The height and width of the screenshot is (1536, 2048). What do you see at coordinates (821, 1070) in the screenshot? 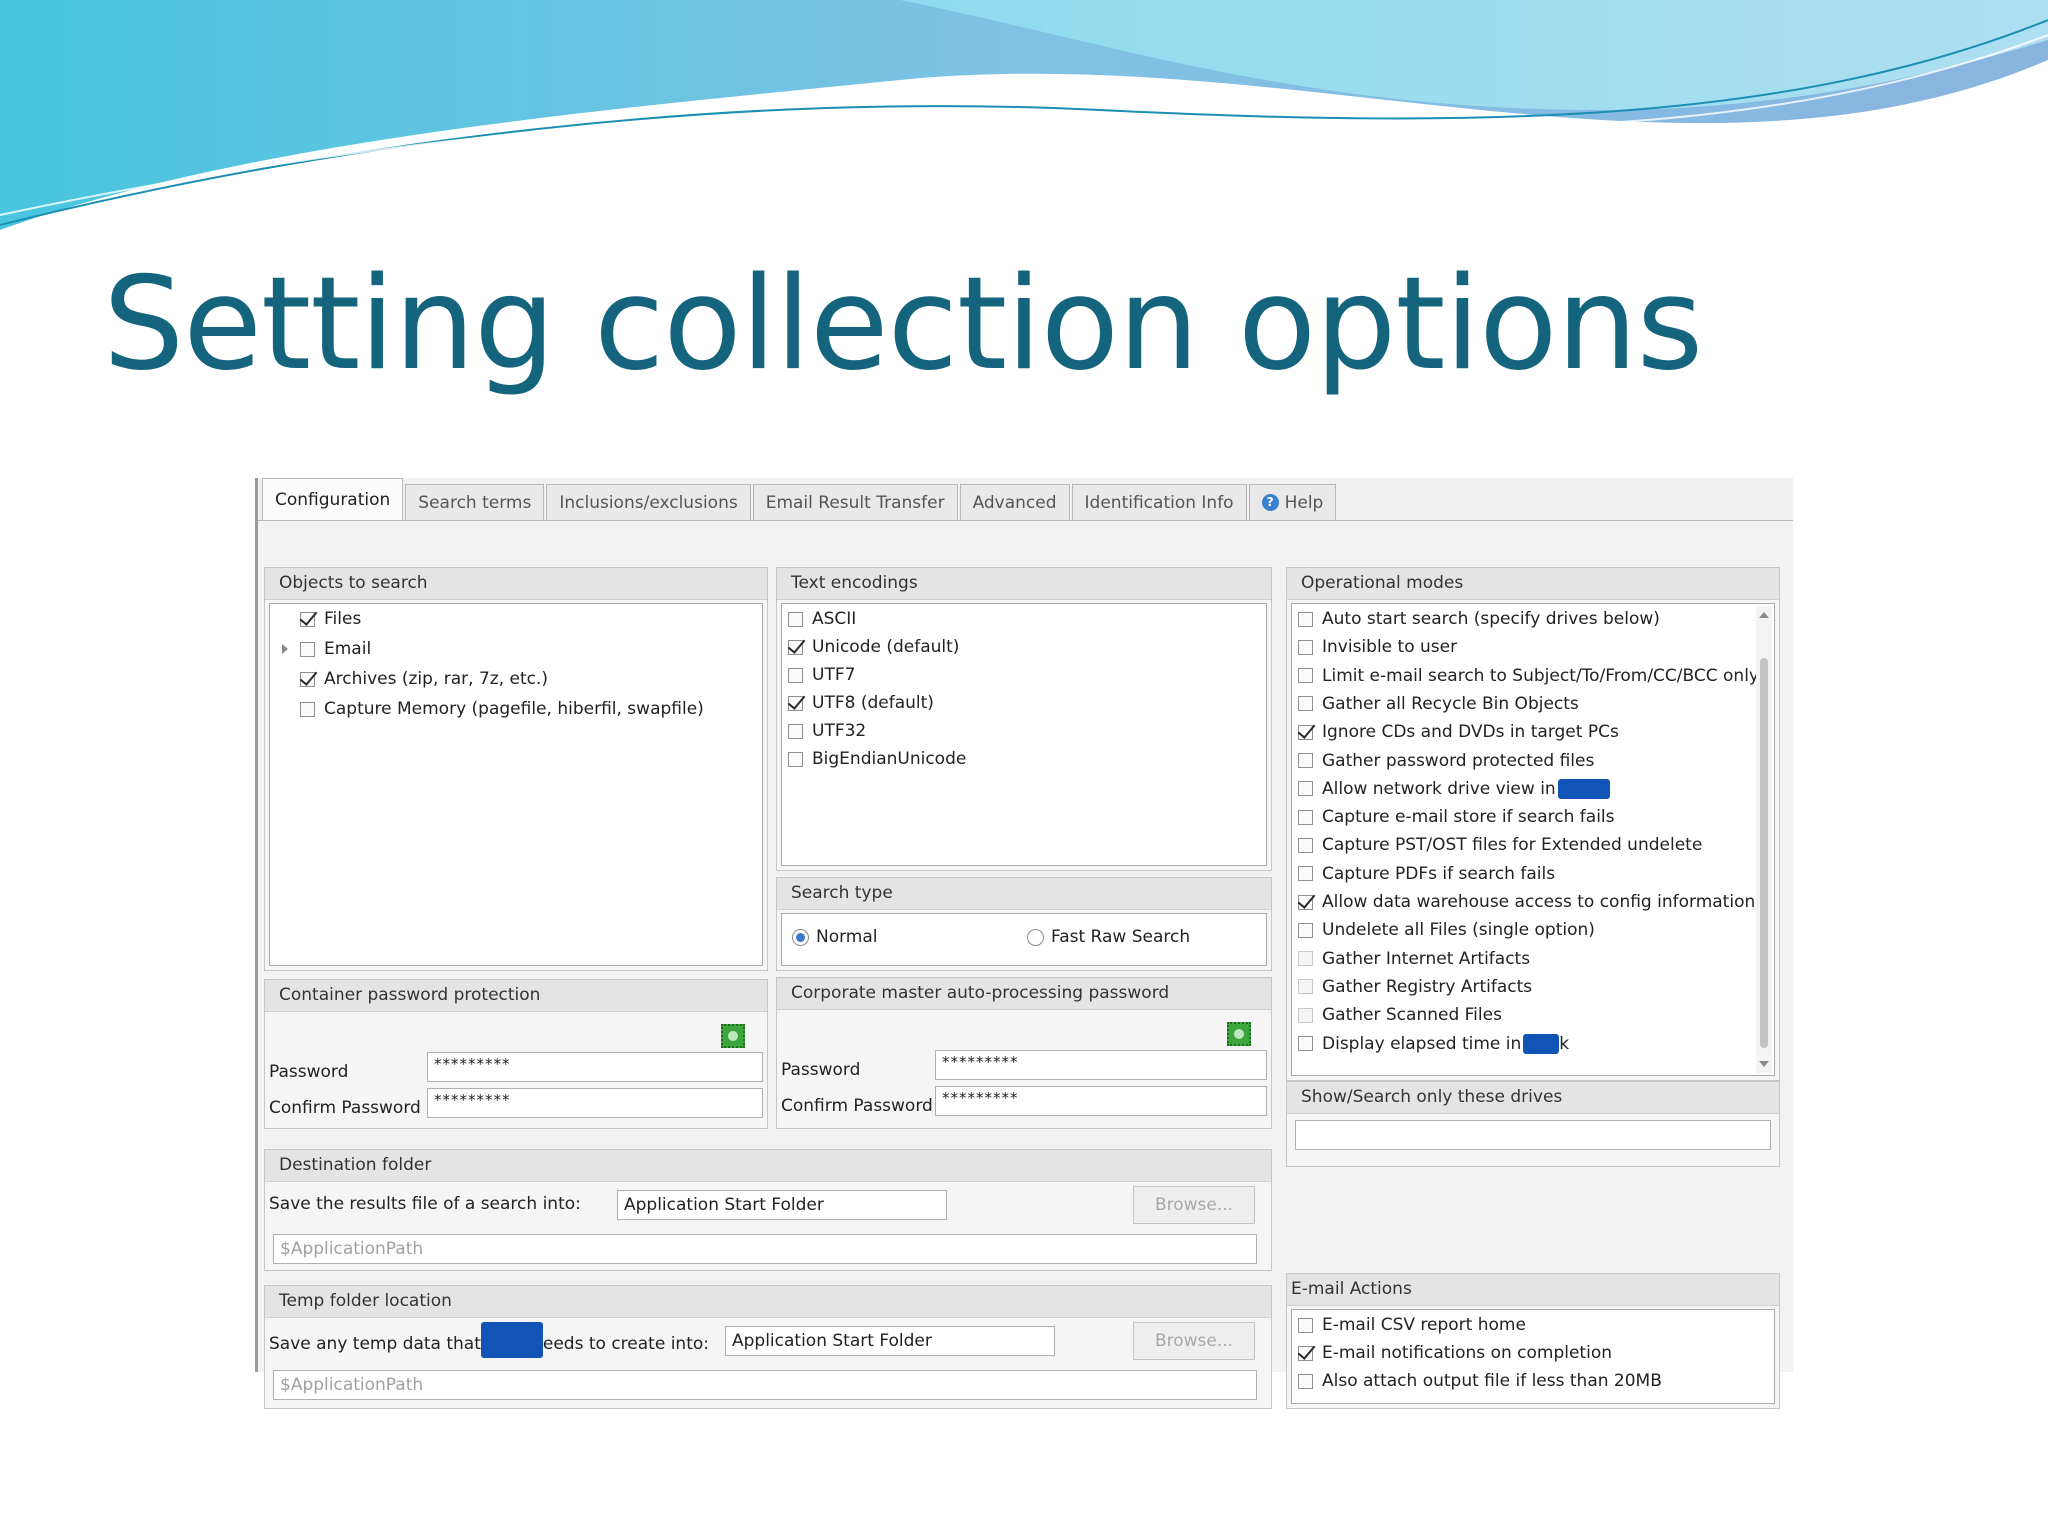
I see `password-label: Password` at bounding box center [821, 1070].